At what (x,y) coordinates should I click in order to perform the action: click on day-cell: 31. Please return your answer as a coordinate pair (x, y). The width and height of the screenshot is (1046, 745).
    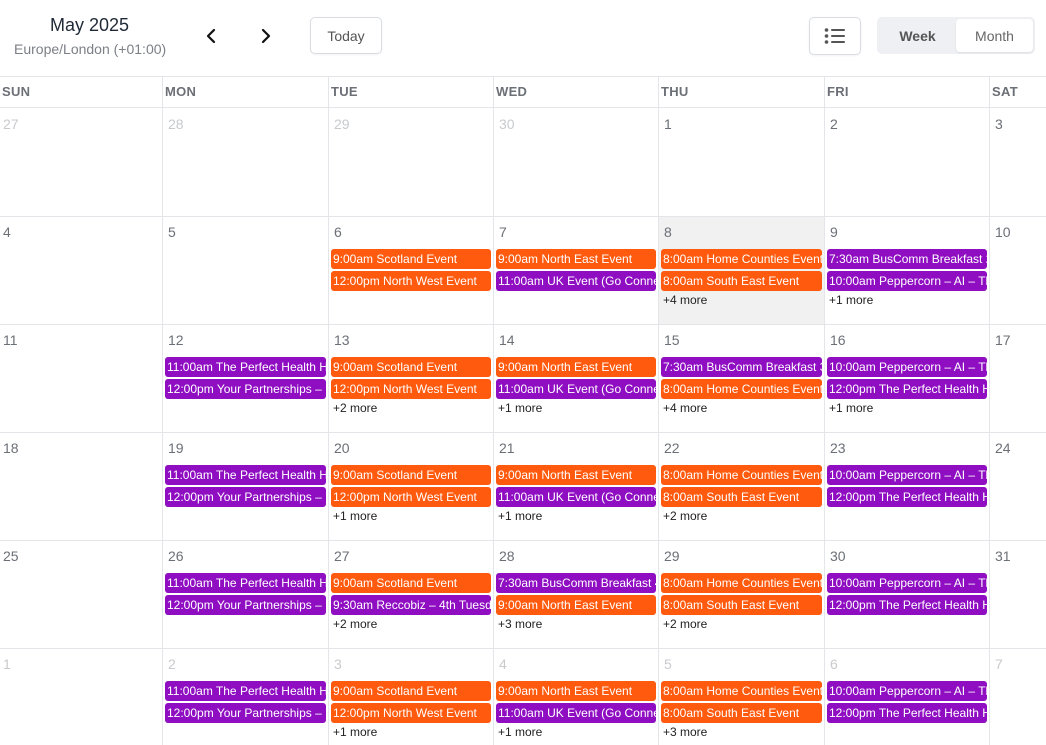
    Looking at the image, I should click on (1017, 595).